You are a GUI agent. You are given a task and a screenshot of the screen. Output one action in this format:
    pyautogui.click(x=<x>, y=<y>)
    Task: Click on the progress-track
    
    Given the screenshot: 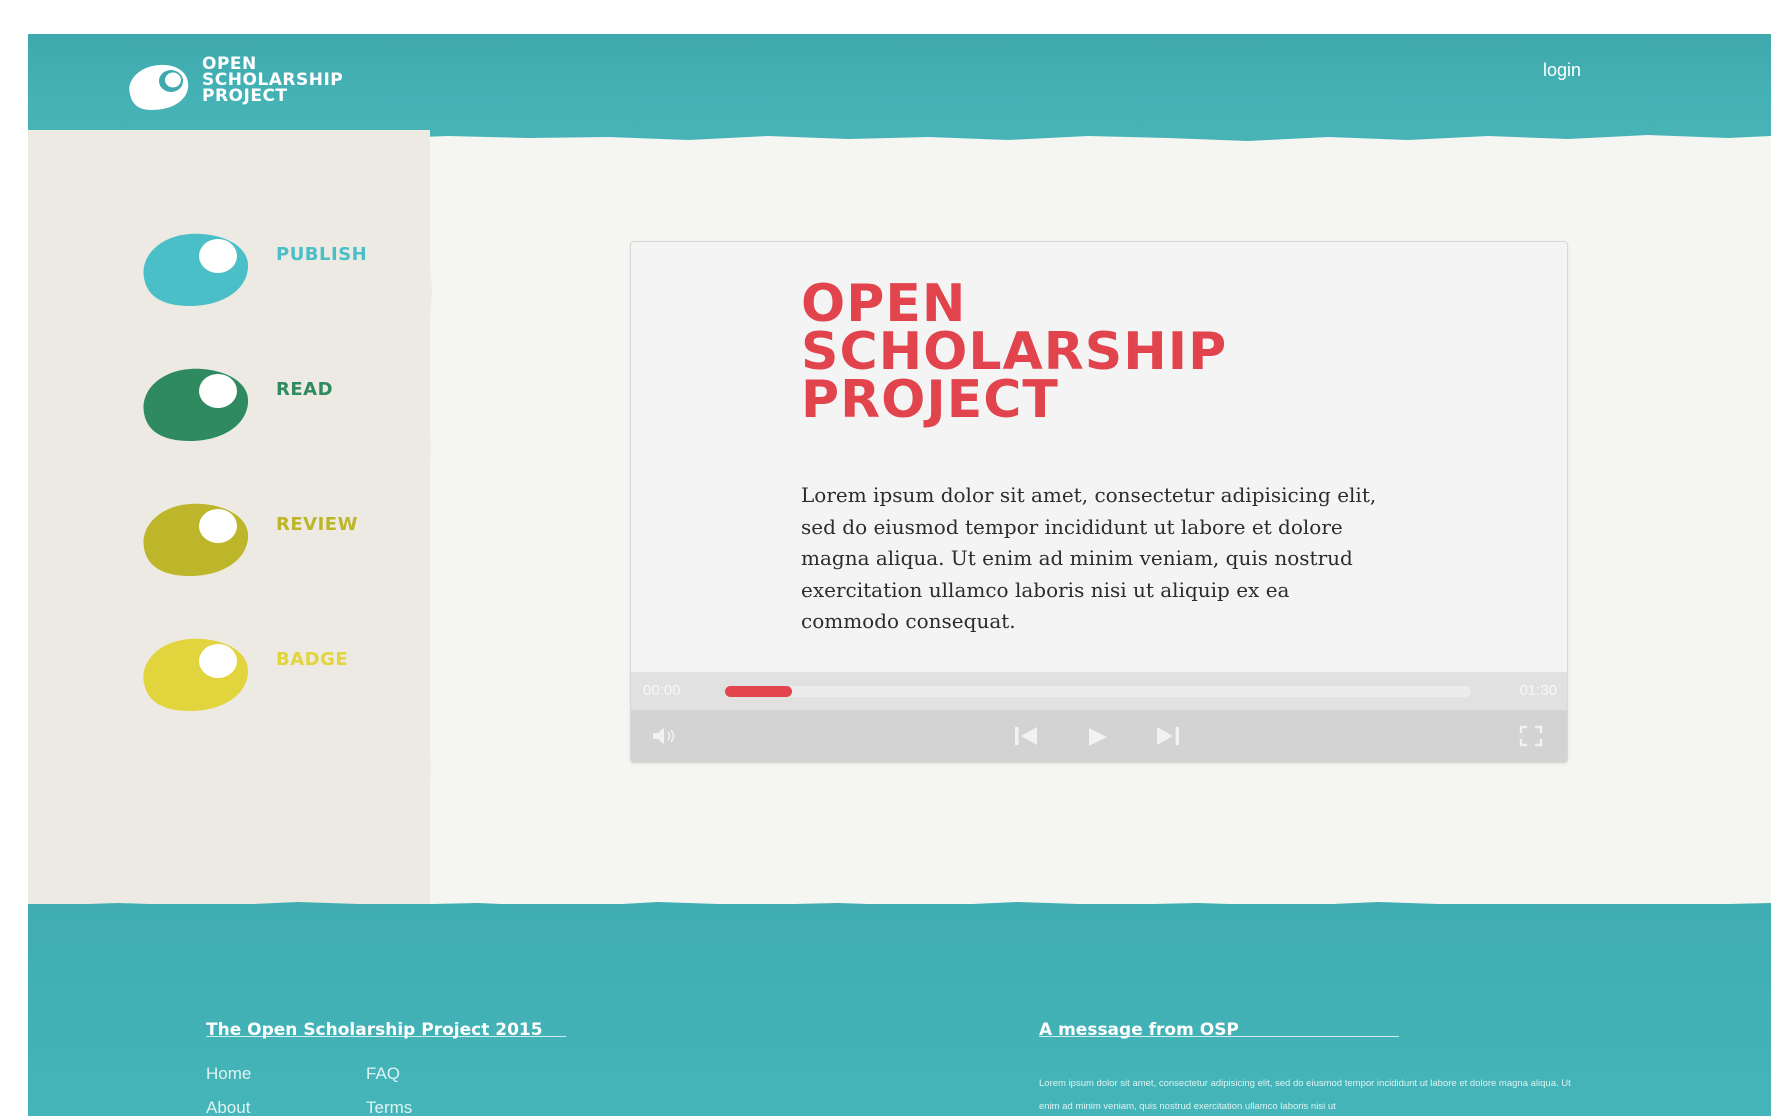 What is the action you would take?
    pyautogui.click(x=1098, y=691)
    